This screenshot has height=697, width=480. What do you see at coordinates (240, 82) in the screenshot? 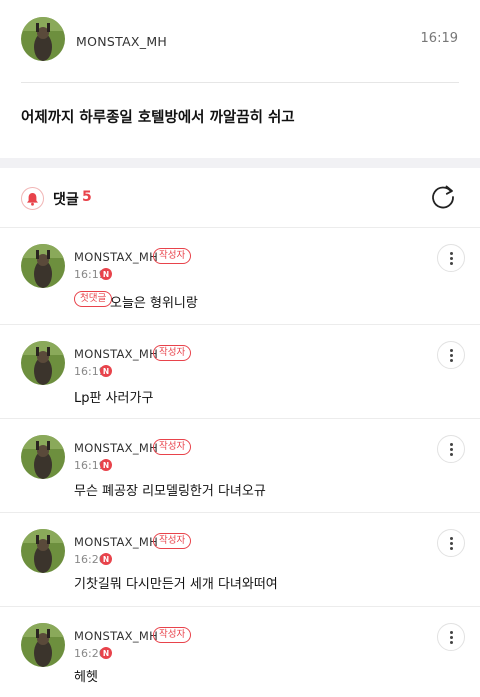
I see `divider` at bounding box center [240, 82].